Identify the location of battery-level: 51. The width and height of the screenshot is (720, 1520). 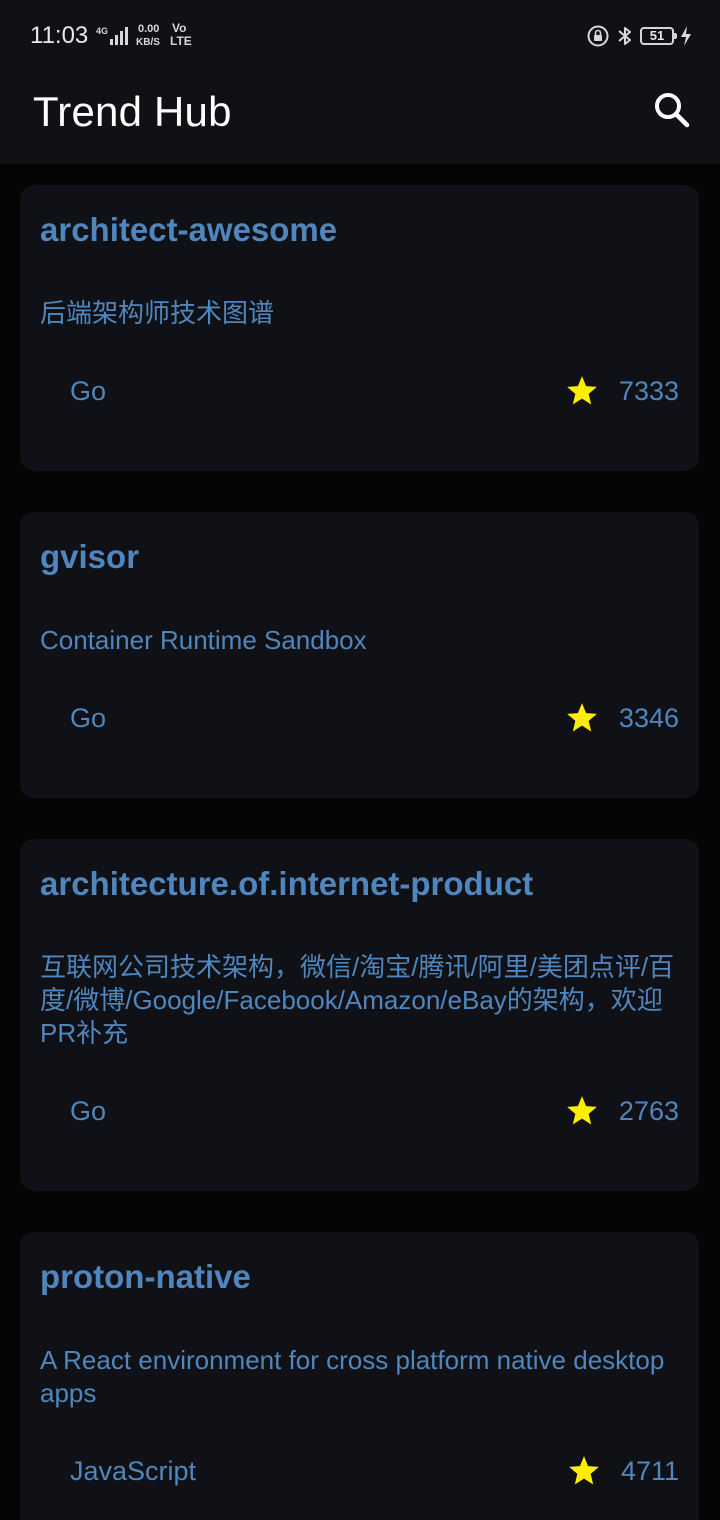
(657, 35).